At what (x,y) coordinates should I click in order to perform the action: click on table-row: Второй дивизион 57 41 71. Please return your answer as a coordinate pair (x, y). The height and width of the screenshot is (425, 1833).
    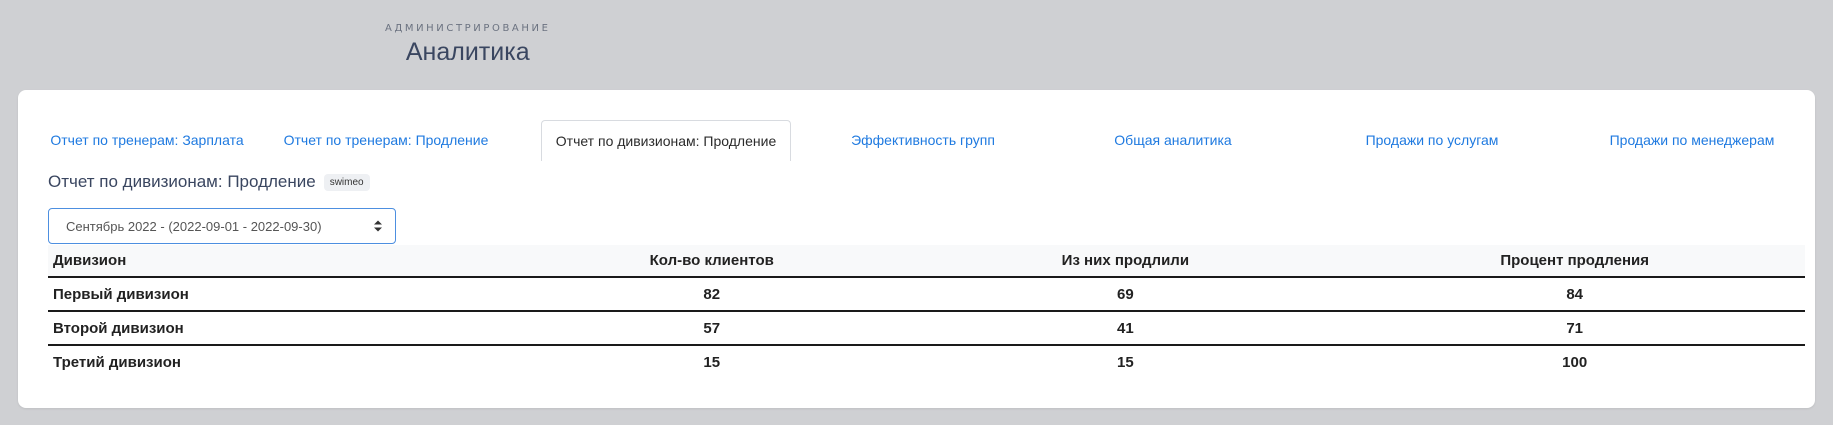
    Looking at the image, I should click on (926, 328).